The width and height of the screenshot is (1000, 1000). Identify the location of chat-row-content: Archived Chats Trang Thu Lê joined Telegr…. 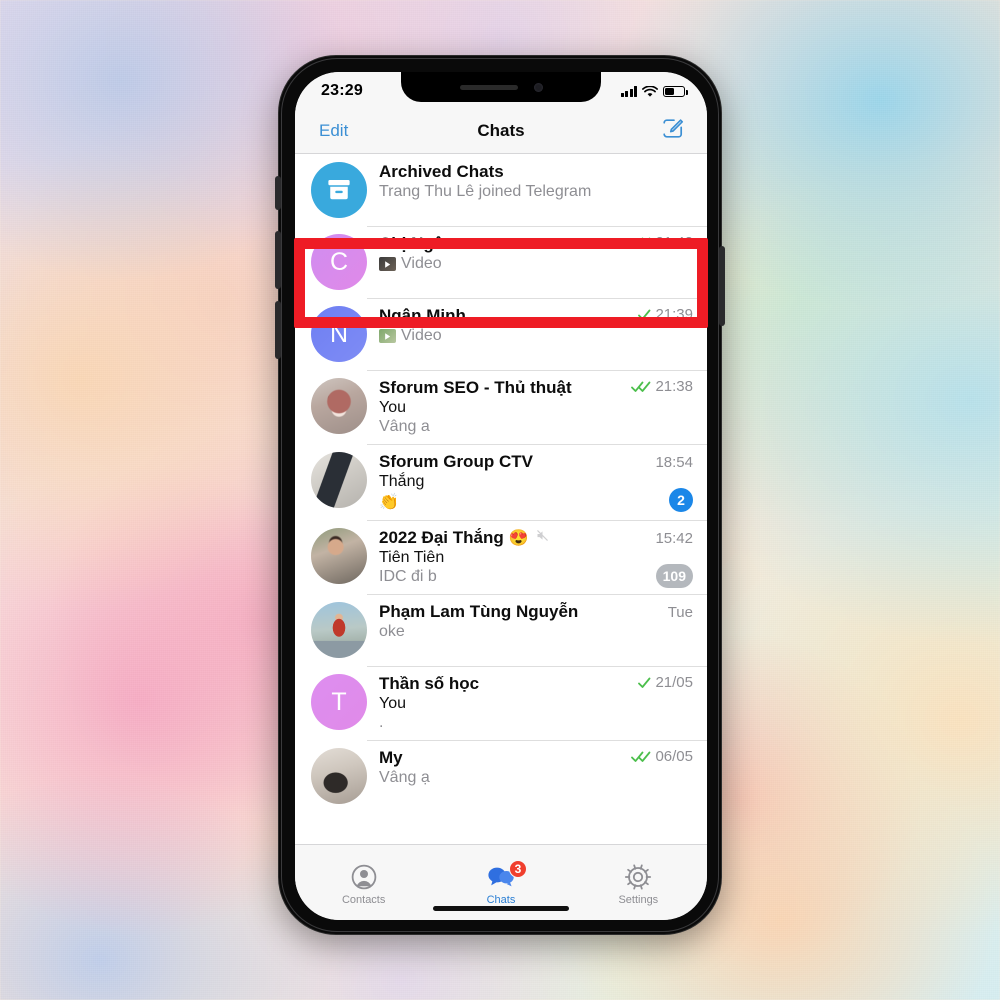
(530, 190).